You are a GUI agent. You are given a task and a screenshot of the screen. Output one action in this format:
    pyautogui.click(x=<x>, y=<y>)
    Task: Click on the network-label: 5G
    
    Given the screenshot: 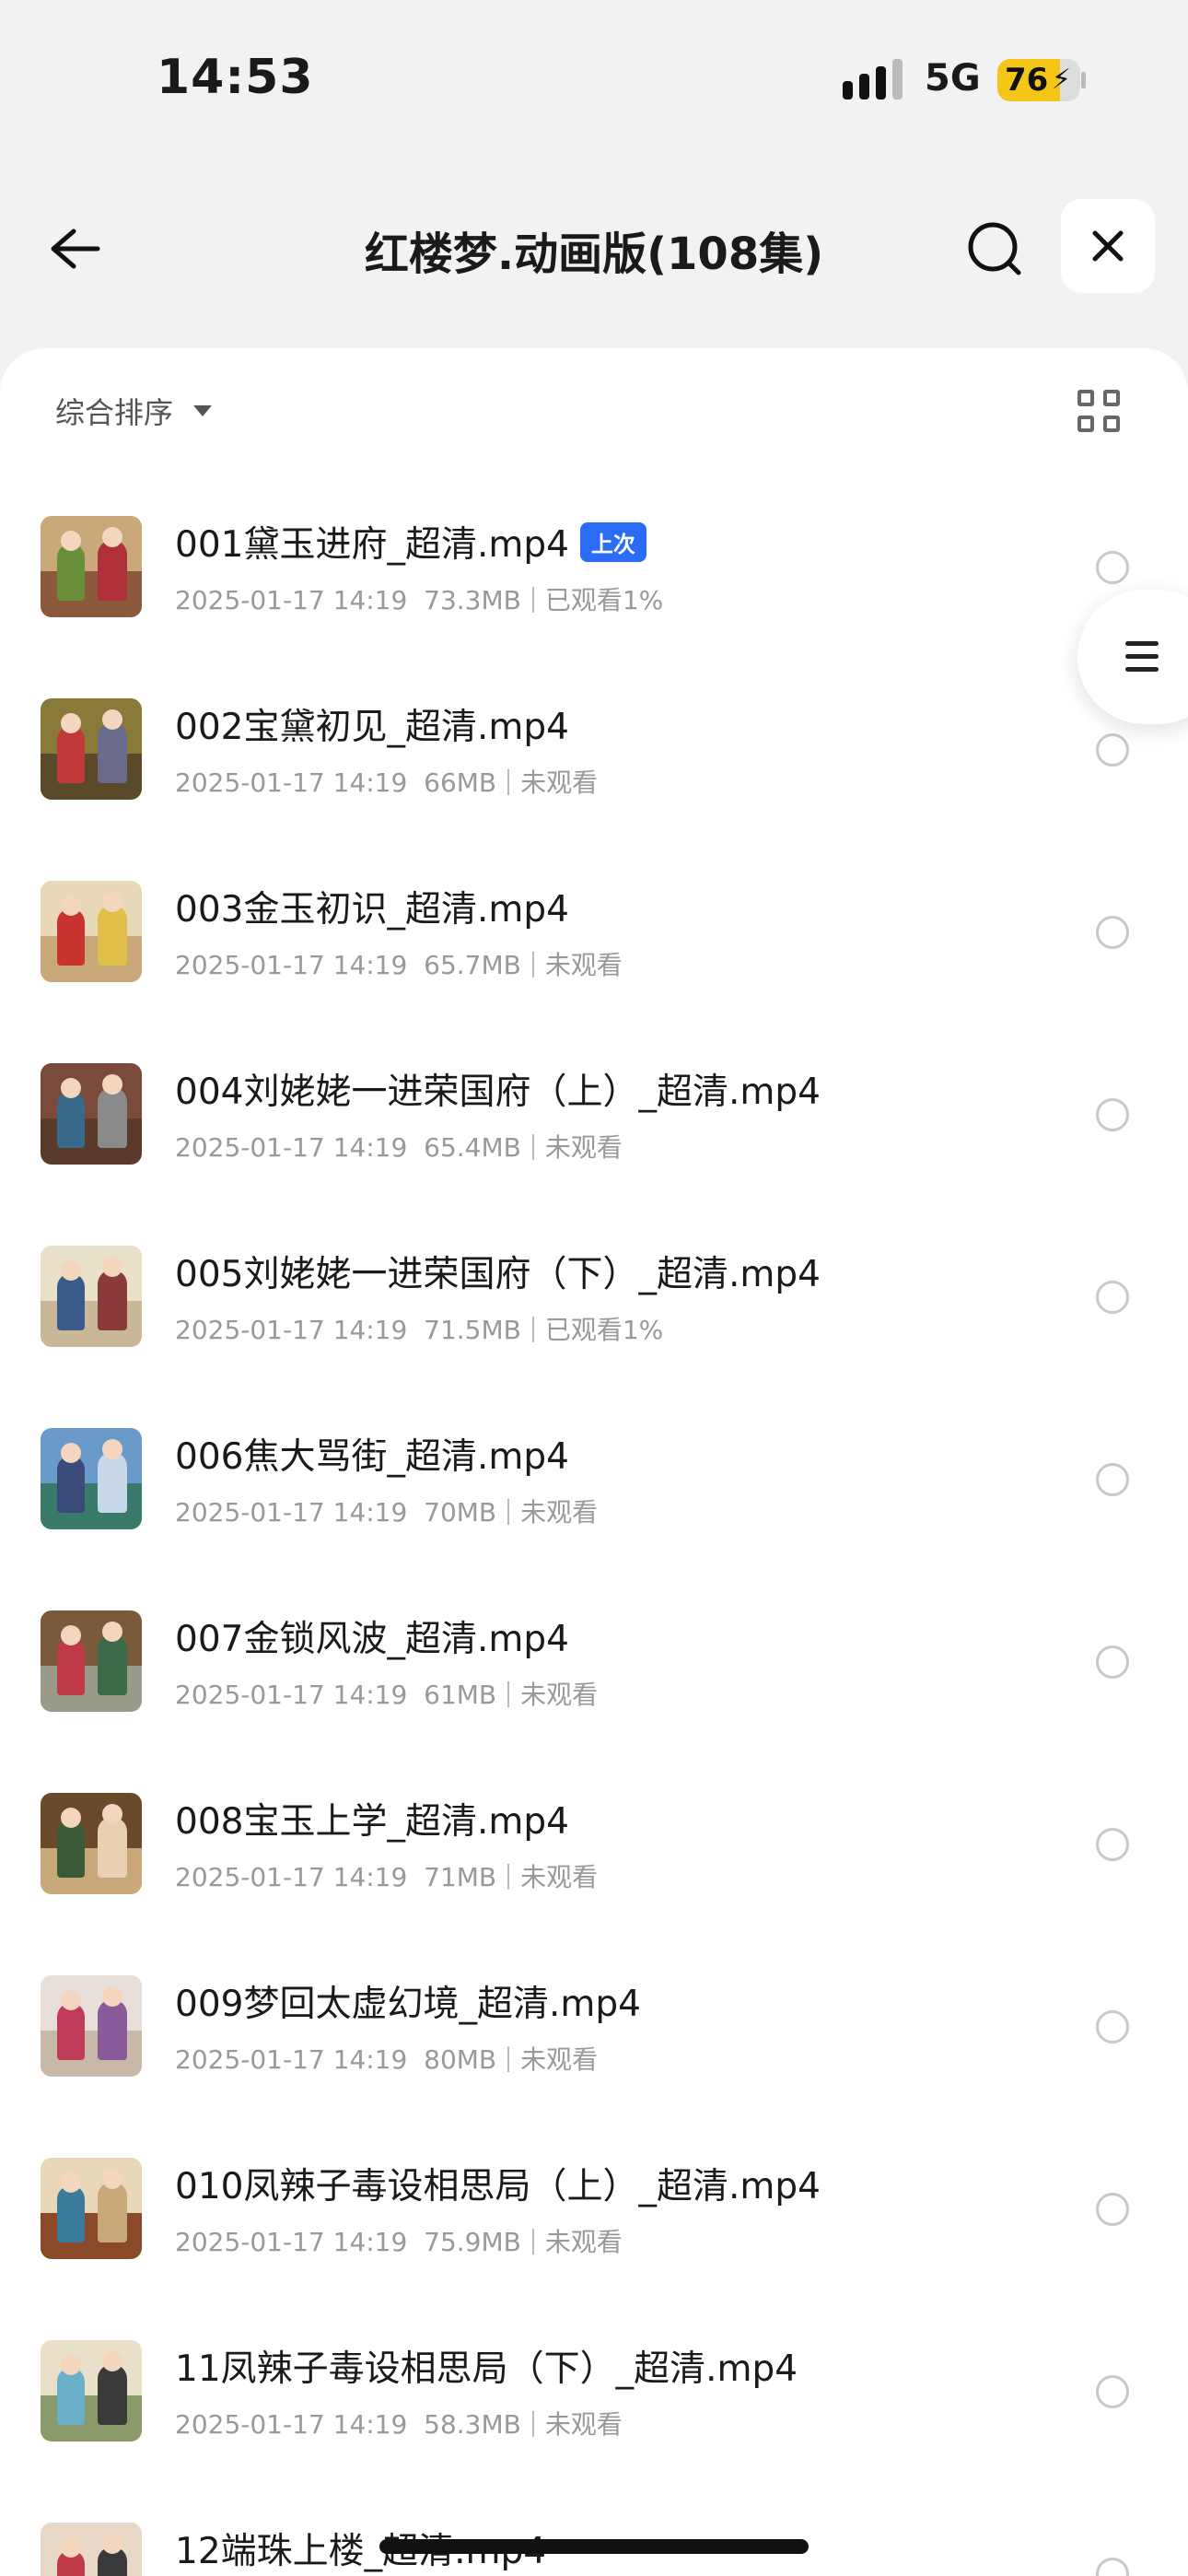 What is the action you would take?
    pyautogui.click(x=953, y=78)
    